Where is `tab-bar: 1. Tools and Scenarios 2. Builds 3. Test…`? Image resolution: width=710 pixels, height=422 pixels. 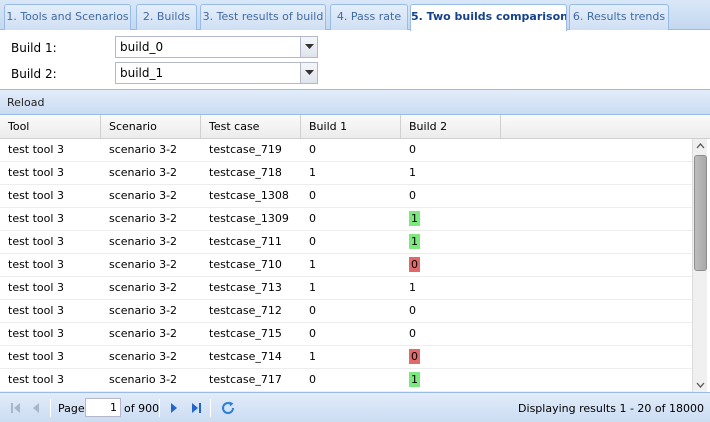
tab-bar: 1. Tools and Scenarios 2. Builds 3. Test… is located at coordinates (355, 15).